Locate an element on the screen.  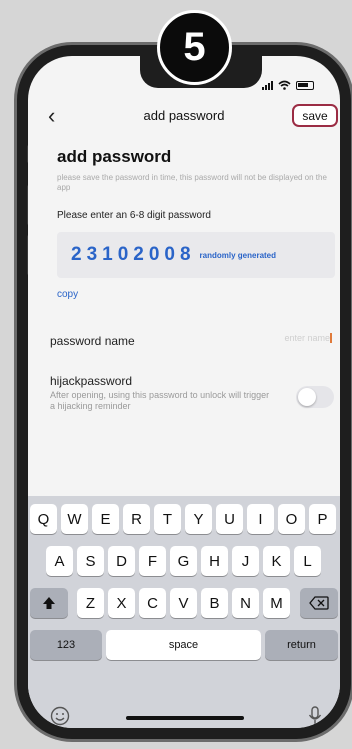
keyboard-row-2: A S D F G H J K L is located at coordinates (184, 561).